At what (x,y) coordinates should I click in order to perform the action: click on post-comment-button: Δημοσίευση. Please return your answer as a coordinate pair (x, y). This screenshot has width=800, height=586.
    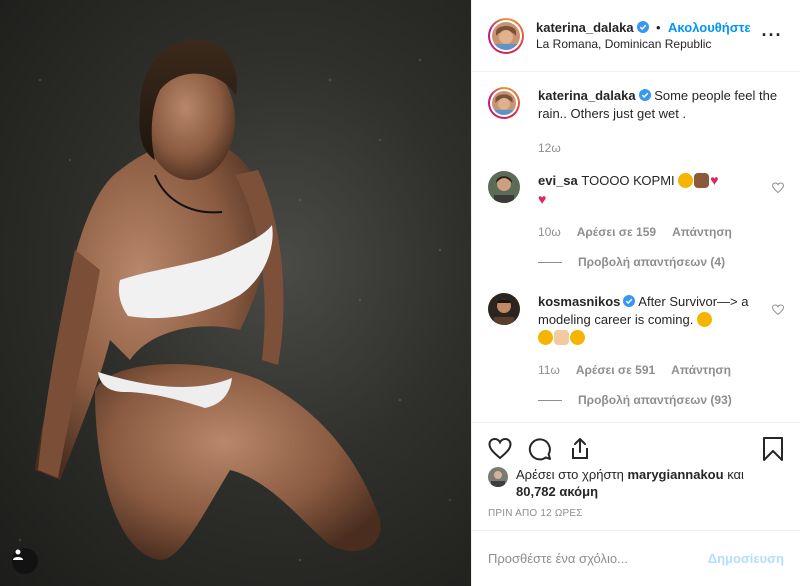
    Looking at the image, I should click on (746, 558).